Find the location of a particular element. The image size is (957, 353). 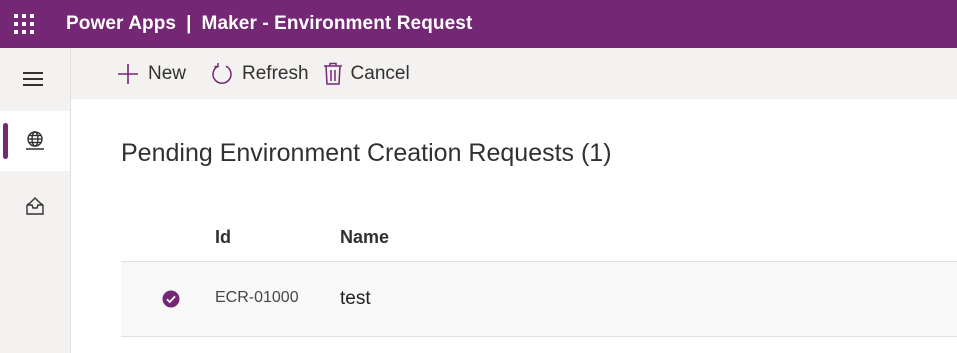

active-indicator is located at coordinates (5, 141).